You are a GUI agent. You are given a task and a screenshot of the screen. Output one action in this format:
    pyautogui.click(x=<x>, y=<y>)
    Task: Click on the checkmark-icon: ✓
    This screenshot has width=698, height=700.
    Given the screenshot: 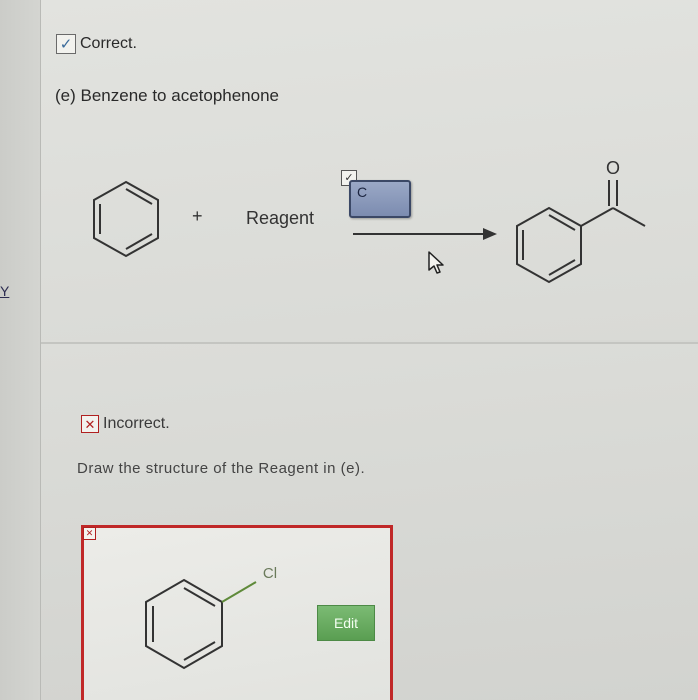 What is the action you would take?
    pyautogui.click(x=66, y=44)
    